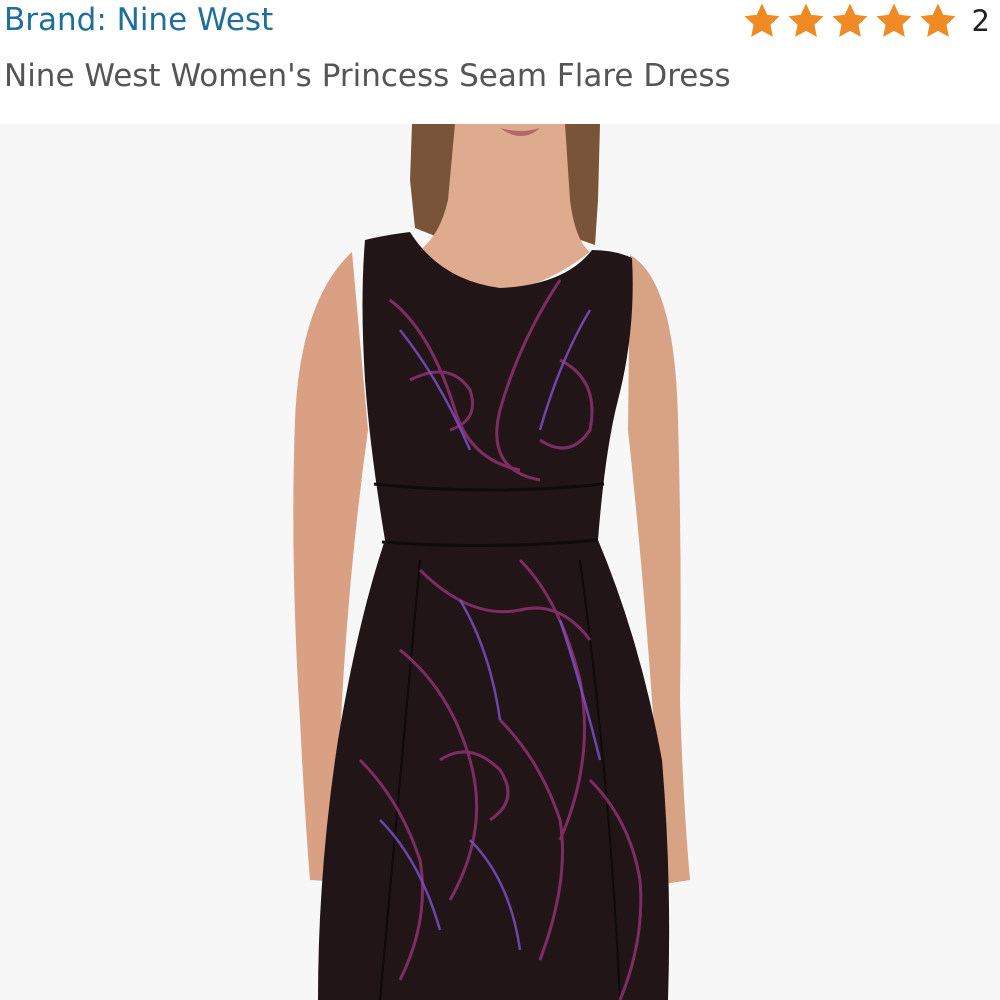  I want to click on brand-link: Brand: Nine West, so click(138, 20).